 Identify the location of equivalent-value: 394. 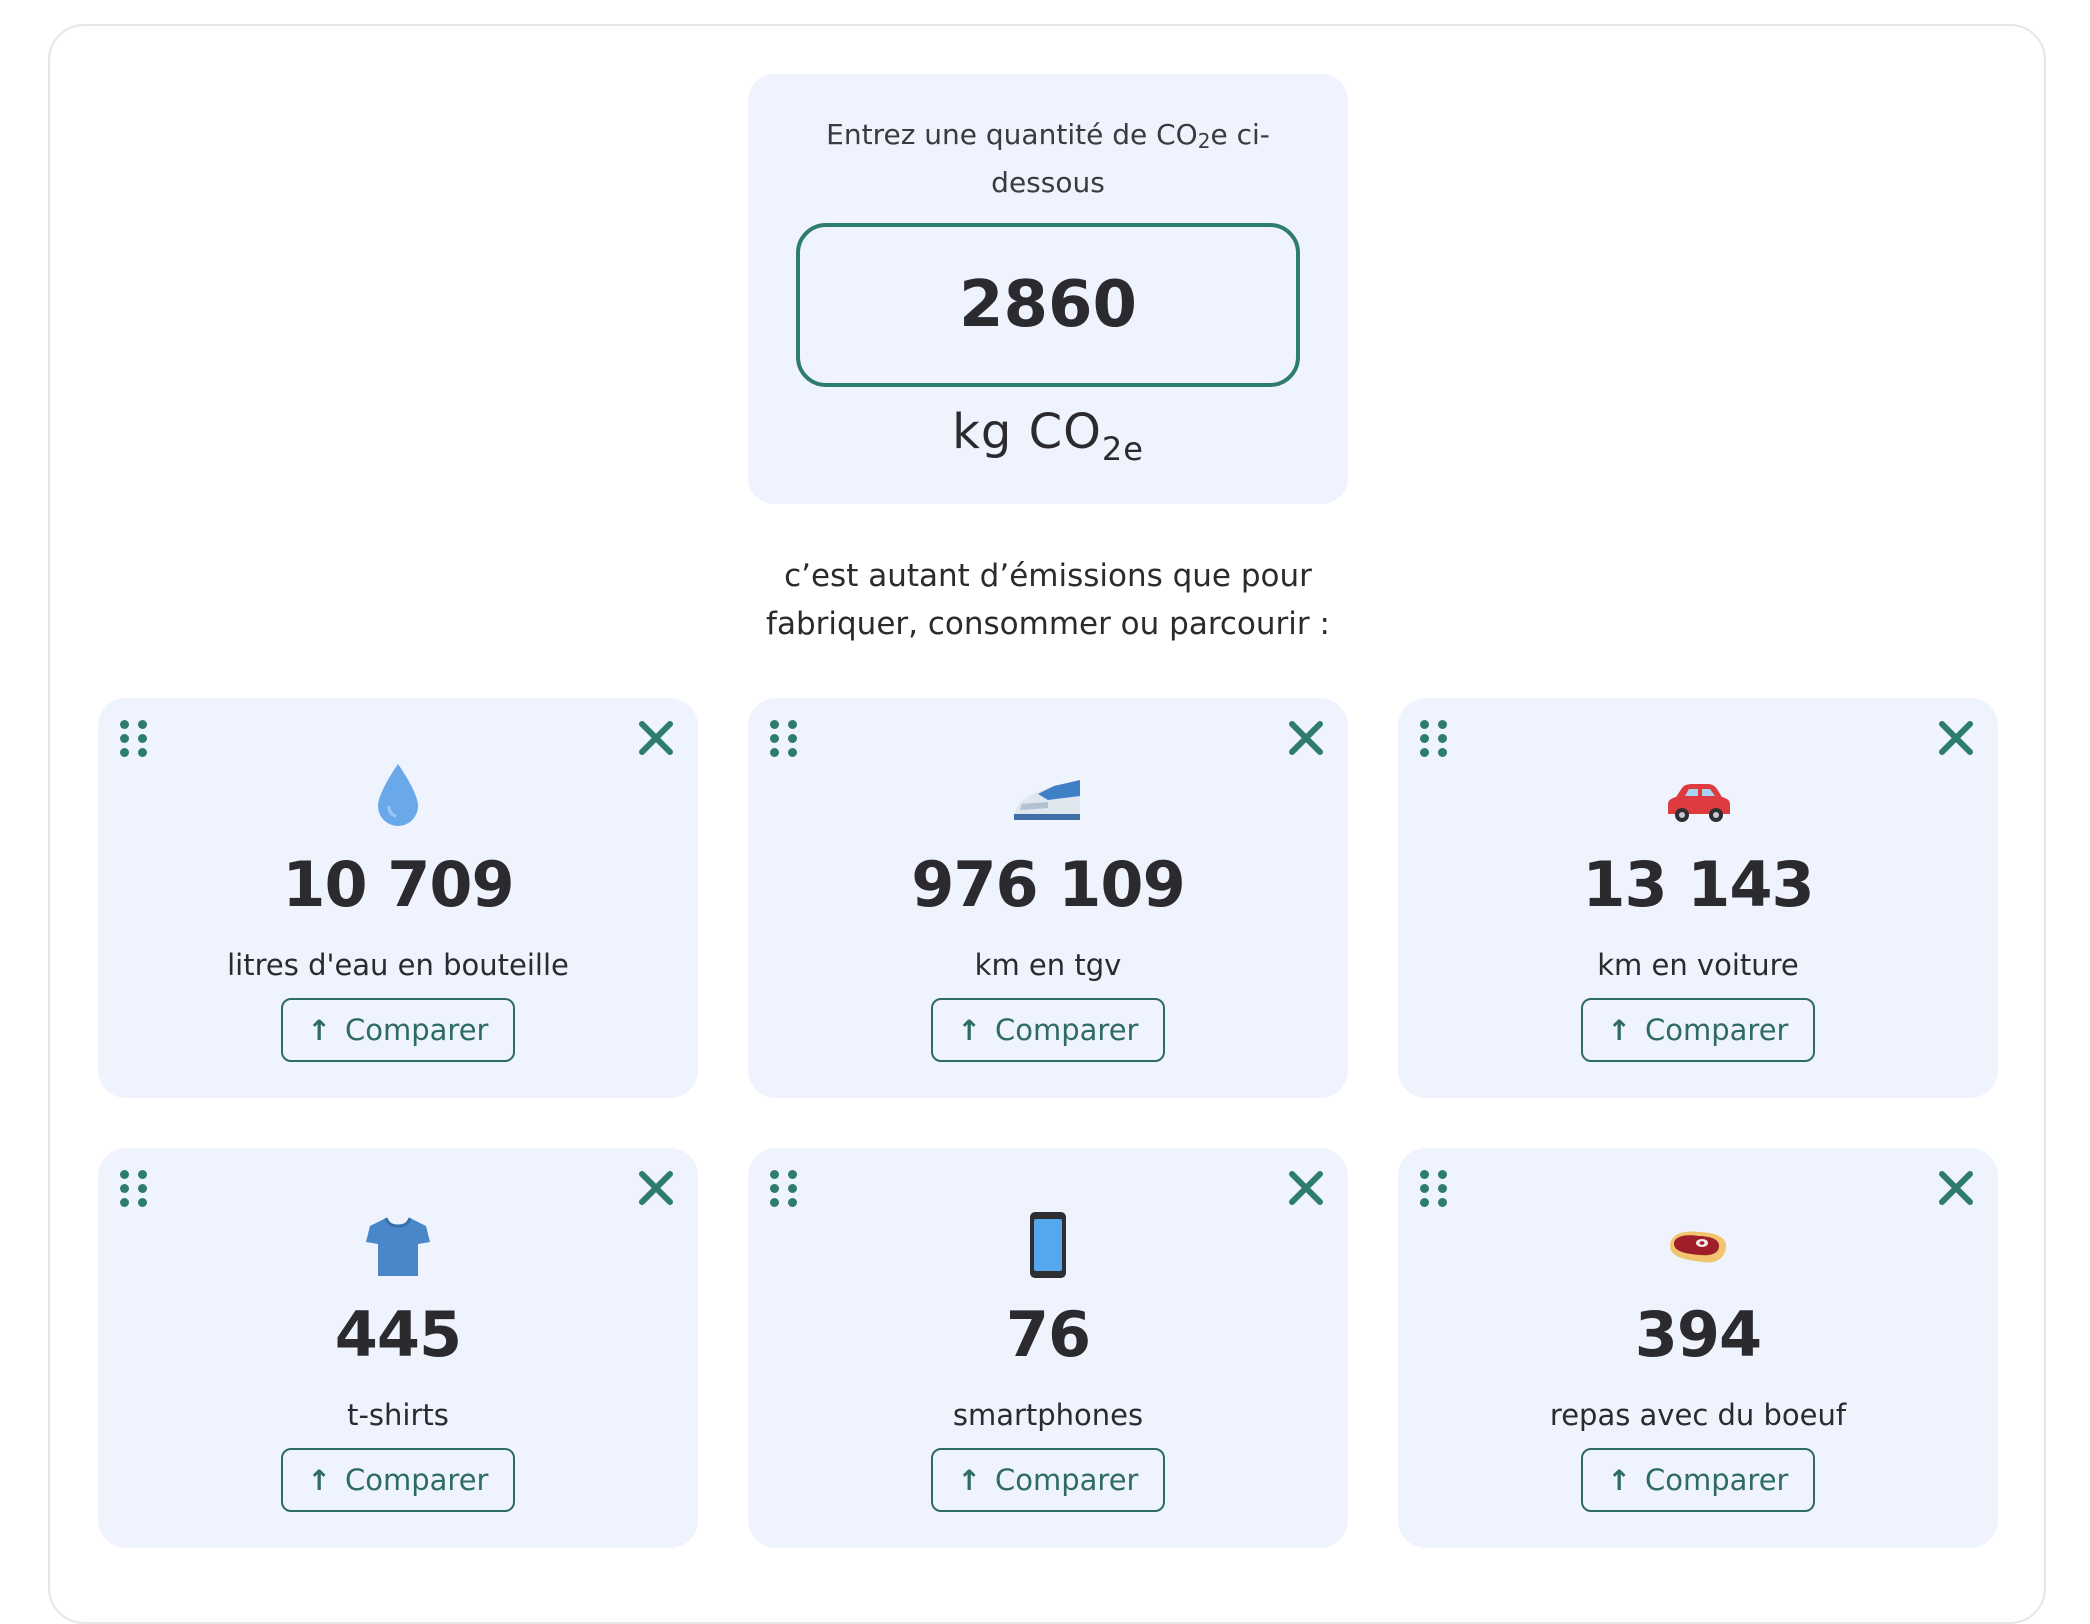
(1698, 1334).